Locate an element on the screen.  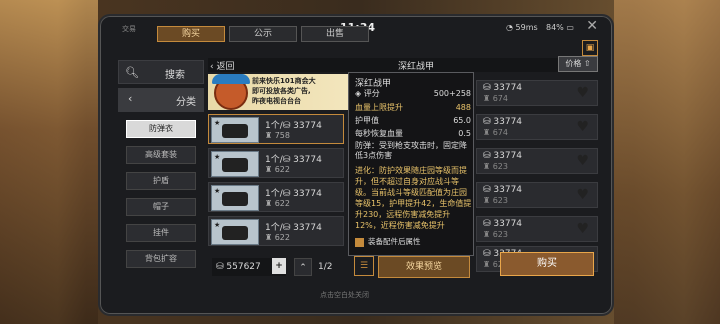
ad-banner: 前来快乐101商会大 即可投放各类广告, 昨夜电视台台台 is located at coordinates (279, 92).